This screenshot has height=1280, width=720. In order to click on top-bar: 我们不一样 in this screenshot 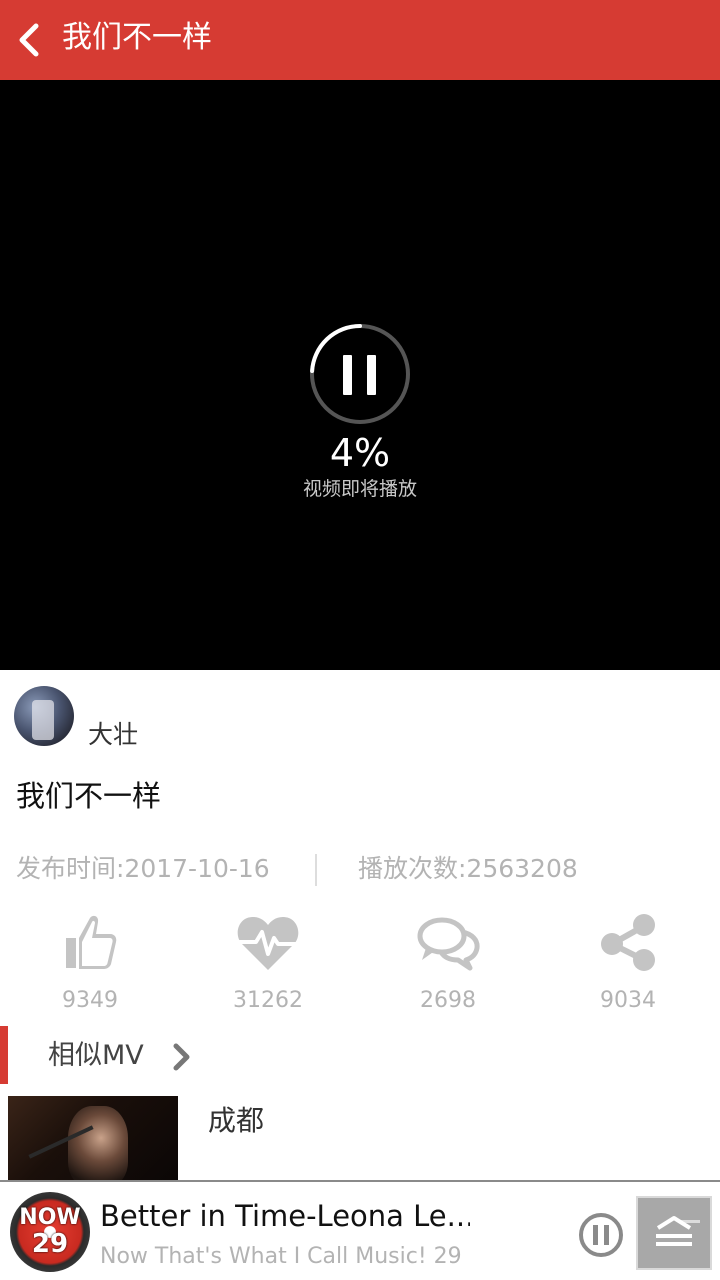, I will do `click(360, 40)`.